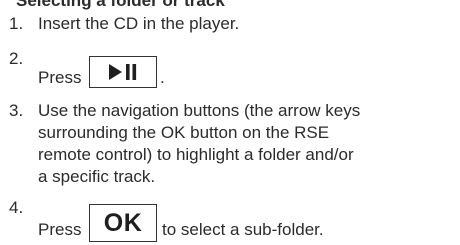  Describe the element at coordinates (139, 23) in the screenshot. I see `step-1-text: Insert the CD in the player.` at that location.